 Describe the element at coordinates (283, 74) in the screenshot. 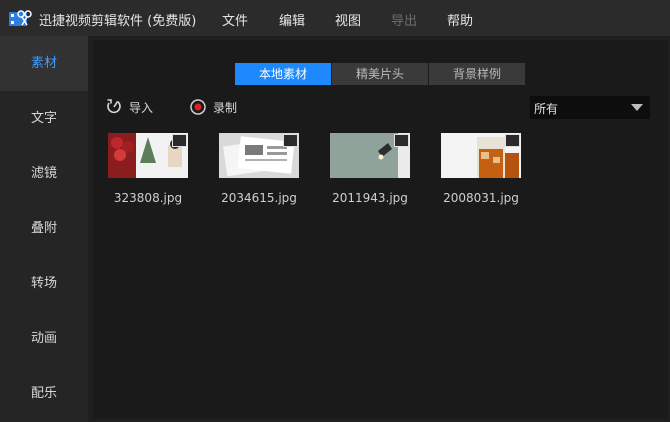

I see `tab-local-media: 本地素材` at that location.